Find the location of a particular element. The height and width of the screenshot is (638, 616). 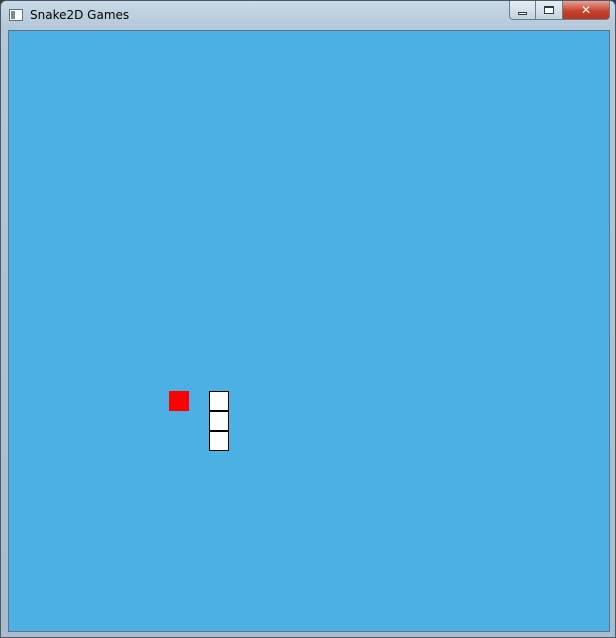

maximize-icon is located at coordinates (549, 10).